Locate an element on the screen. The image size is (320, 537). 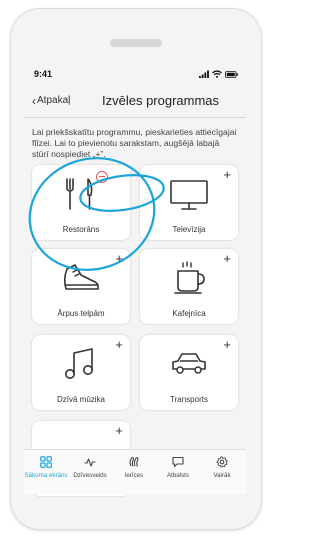
nav-label: Ierīces is located at coordinates (134, 475).